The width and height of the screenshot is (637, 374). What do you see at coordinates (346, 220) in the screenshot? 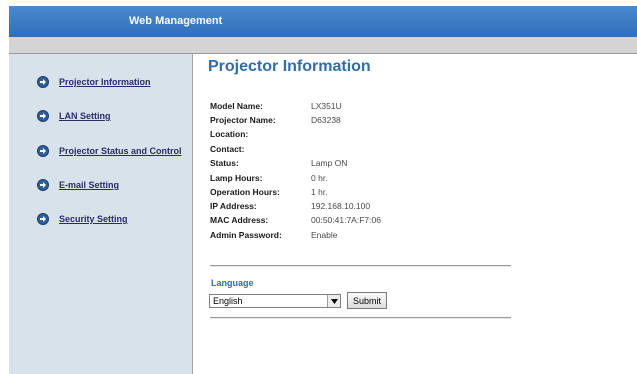
I see `info-value: 00:50:41:7A:F7:06` at bounding box center [346, 220].